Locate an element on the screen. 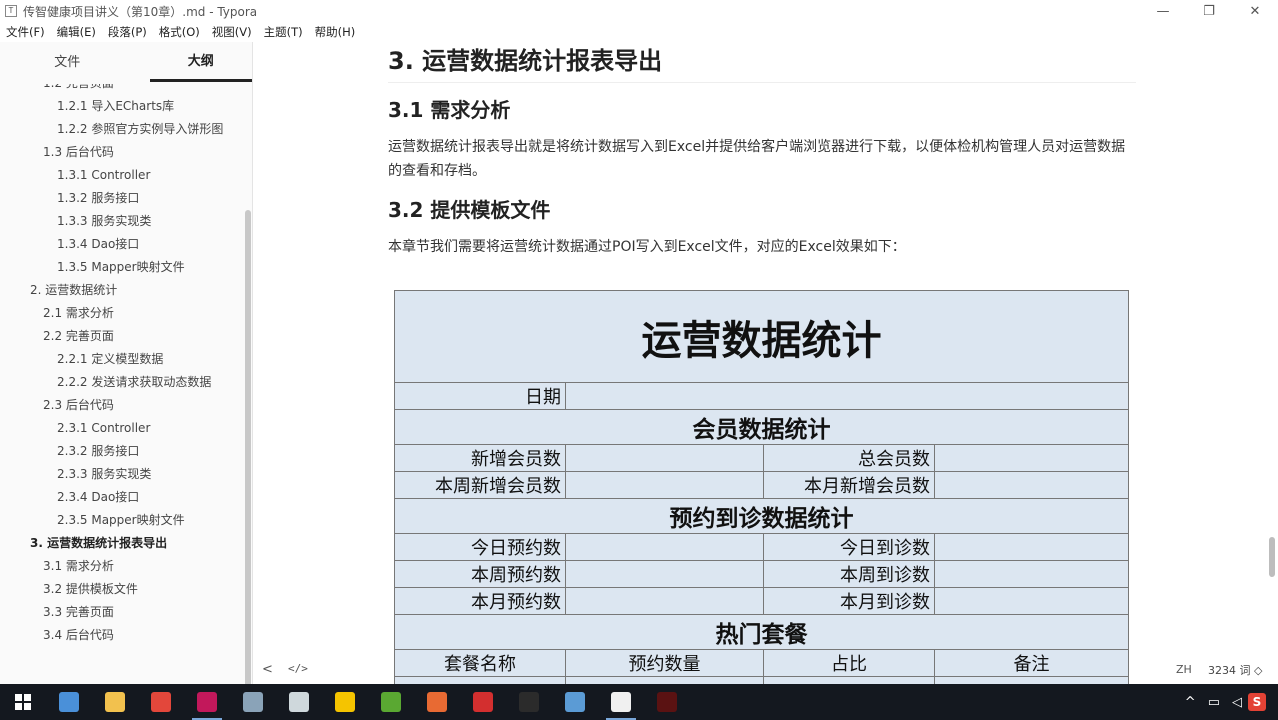 Image resolution: width=1278 pixels, height=720 pixels. notepad-icon is located at coordinates (299, 702).